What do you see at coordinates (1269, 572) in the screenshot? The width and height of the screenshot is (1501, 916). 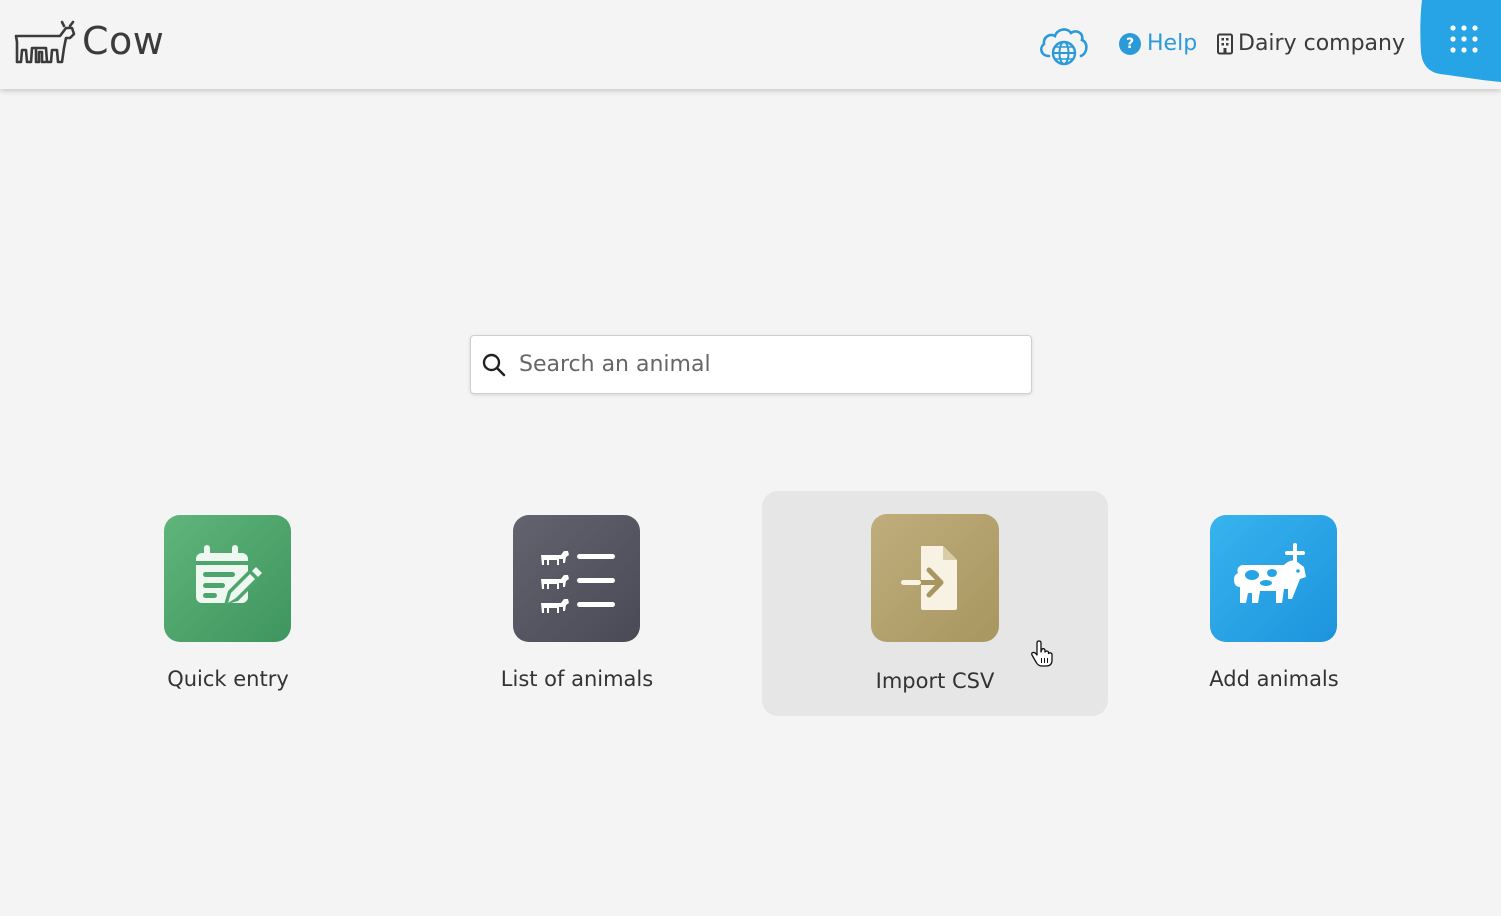 I see `add-cow-icon` at bounding box center [1269, 572].